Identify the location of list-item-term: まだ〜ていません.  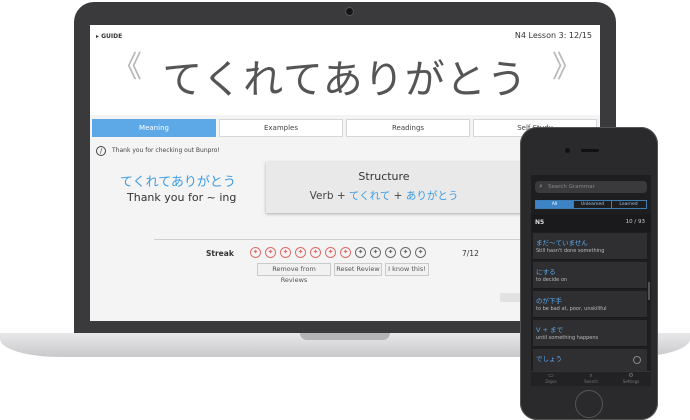
(562, 243).